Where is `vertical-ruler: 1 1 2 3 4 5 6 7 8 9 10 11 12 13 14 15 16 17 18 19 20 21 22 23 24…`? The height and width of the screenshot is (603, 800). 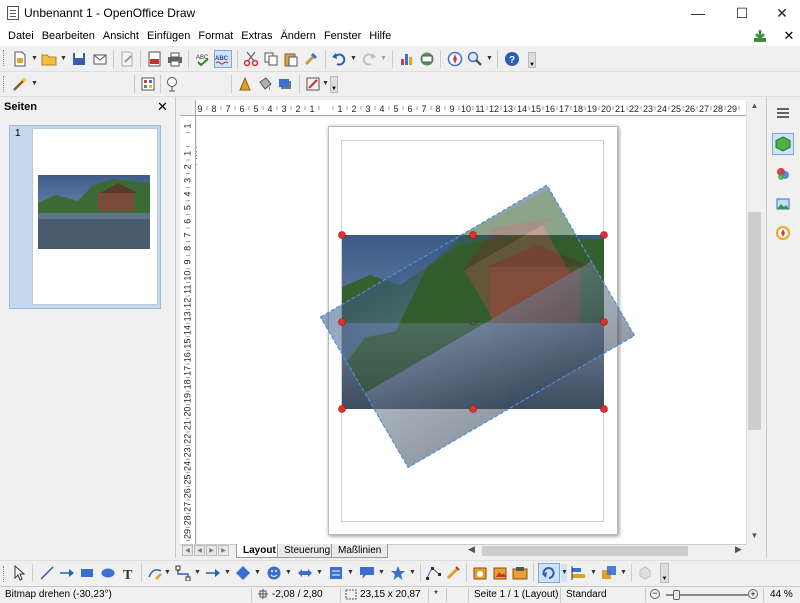
vertical-ruler: 1 1 2 3 4 5 6 7 8 9 10 11 12 13 14 15 16 17 18 19 20 21 22 23 24… is located at coordinates (188, 330).